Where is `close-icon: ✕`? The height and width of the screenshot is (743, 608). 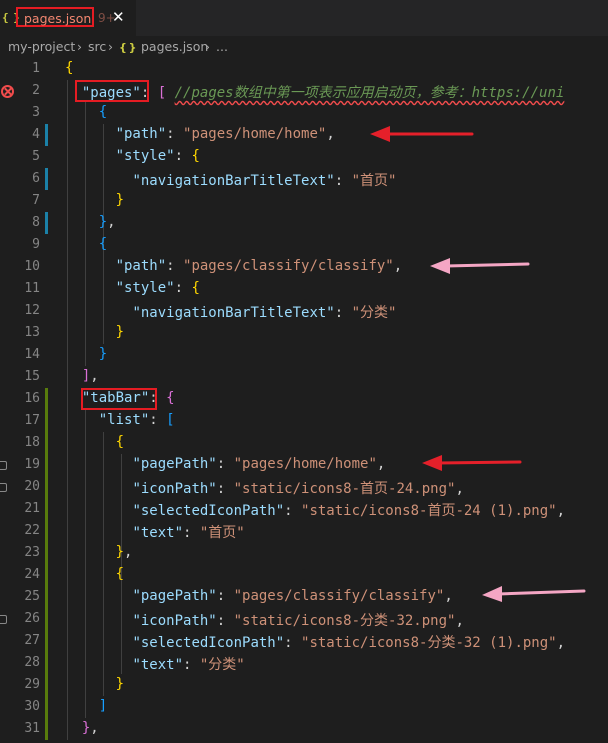 close-icon: ✕ is located at coordinates (118, 17).